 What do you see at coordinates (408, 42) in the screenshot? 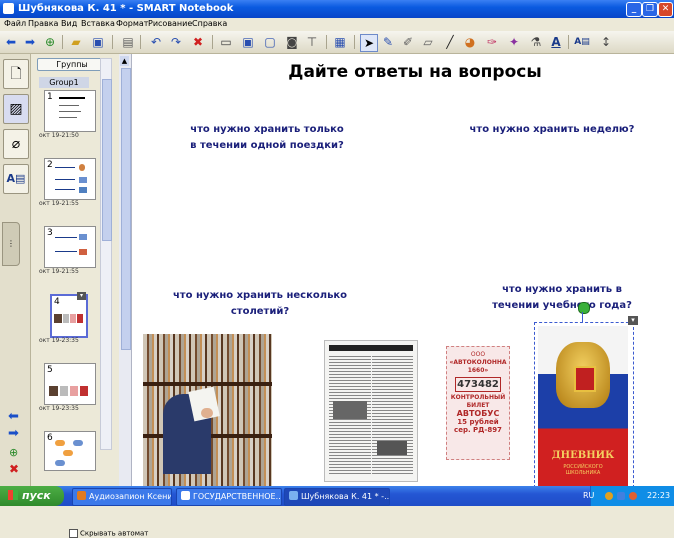
I see `creative-pen-icon: ✐` at bounding box center [408, 42].